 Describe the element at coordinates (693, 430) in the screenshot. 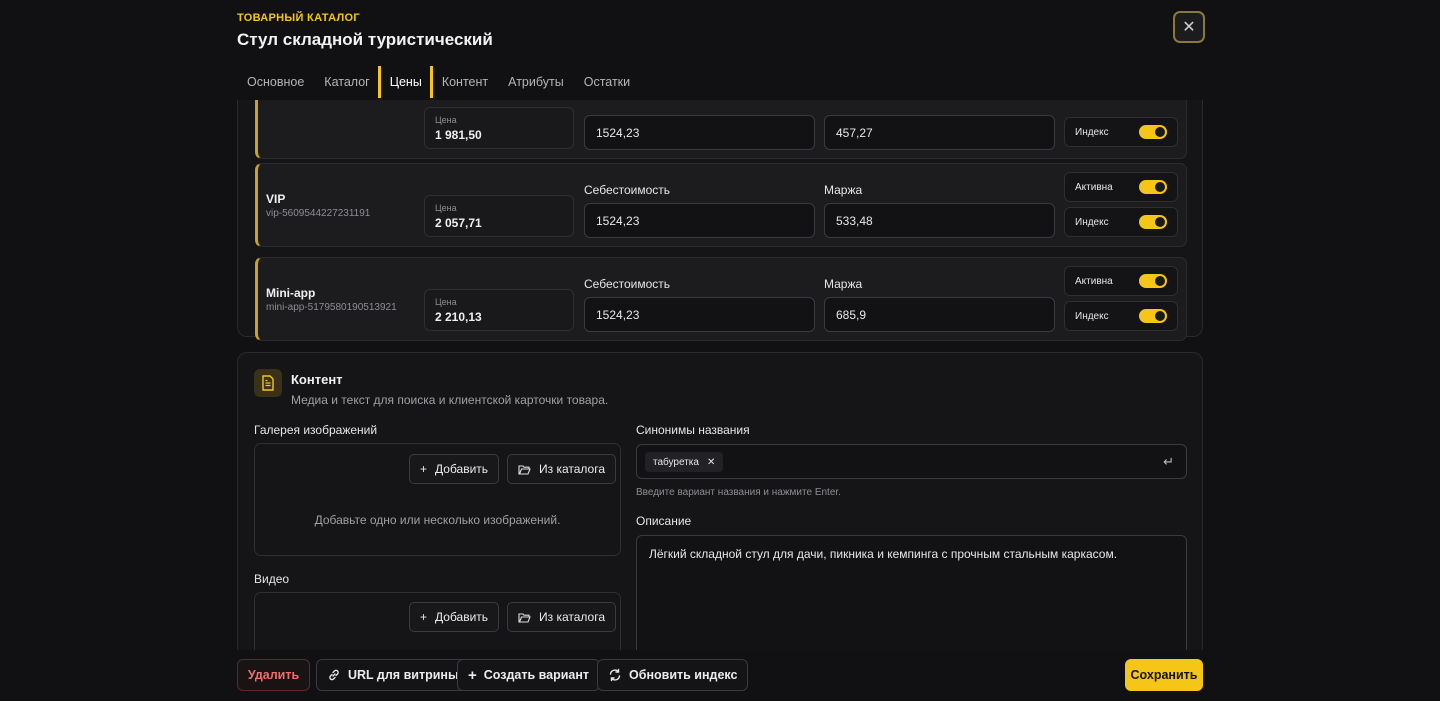

I see `synonyms-label: Синонимы названия` at that location.